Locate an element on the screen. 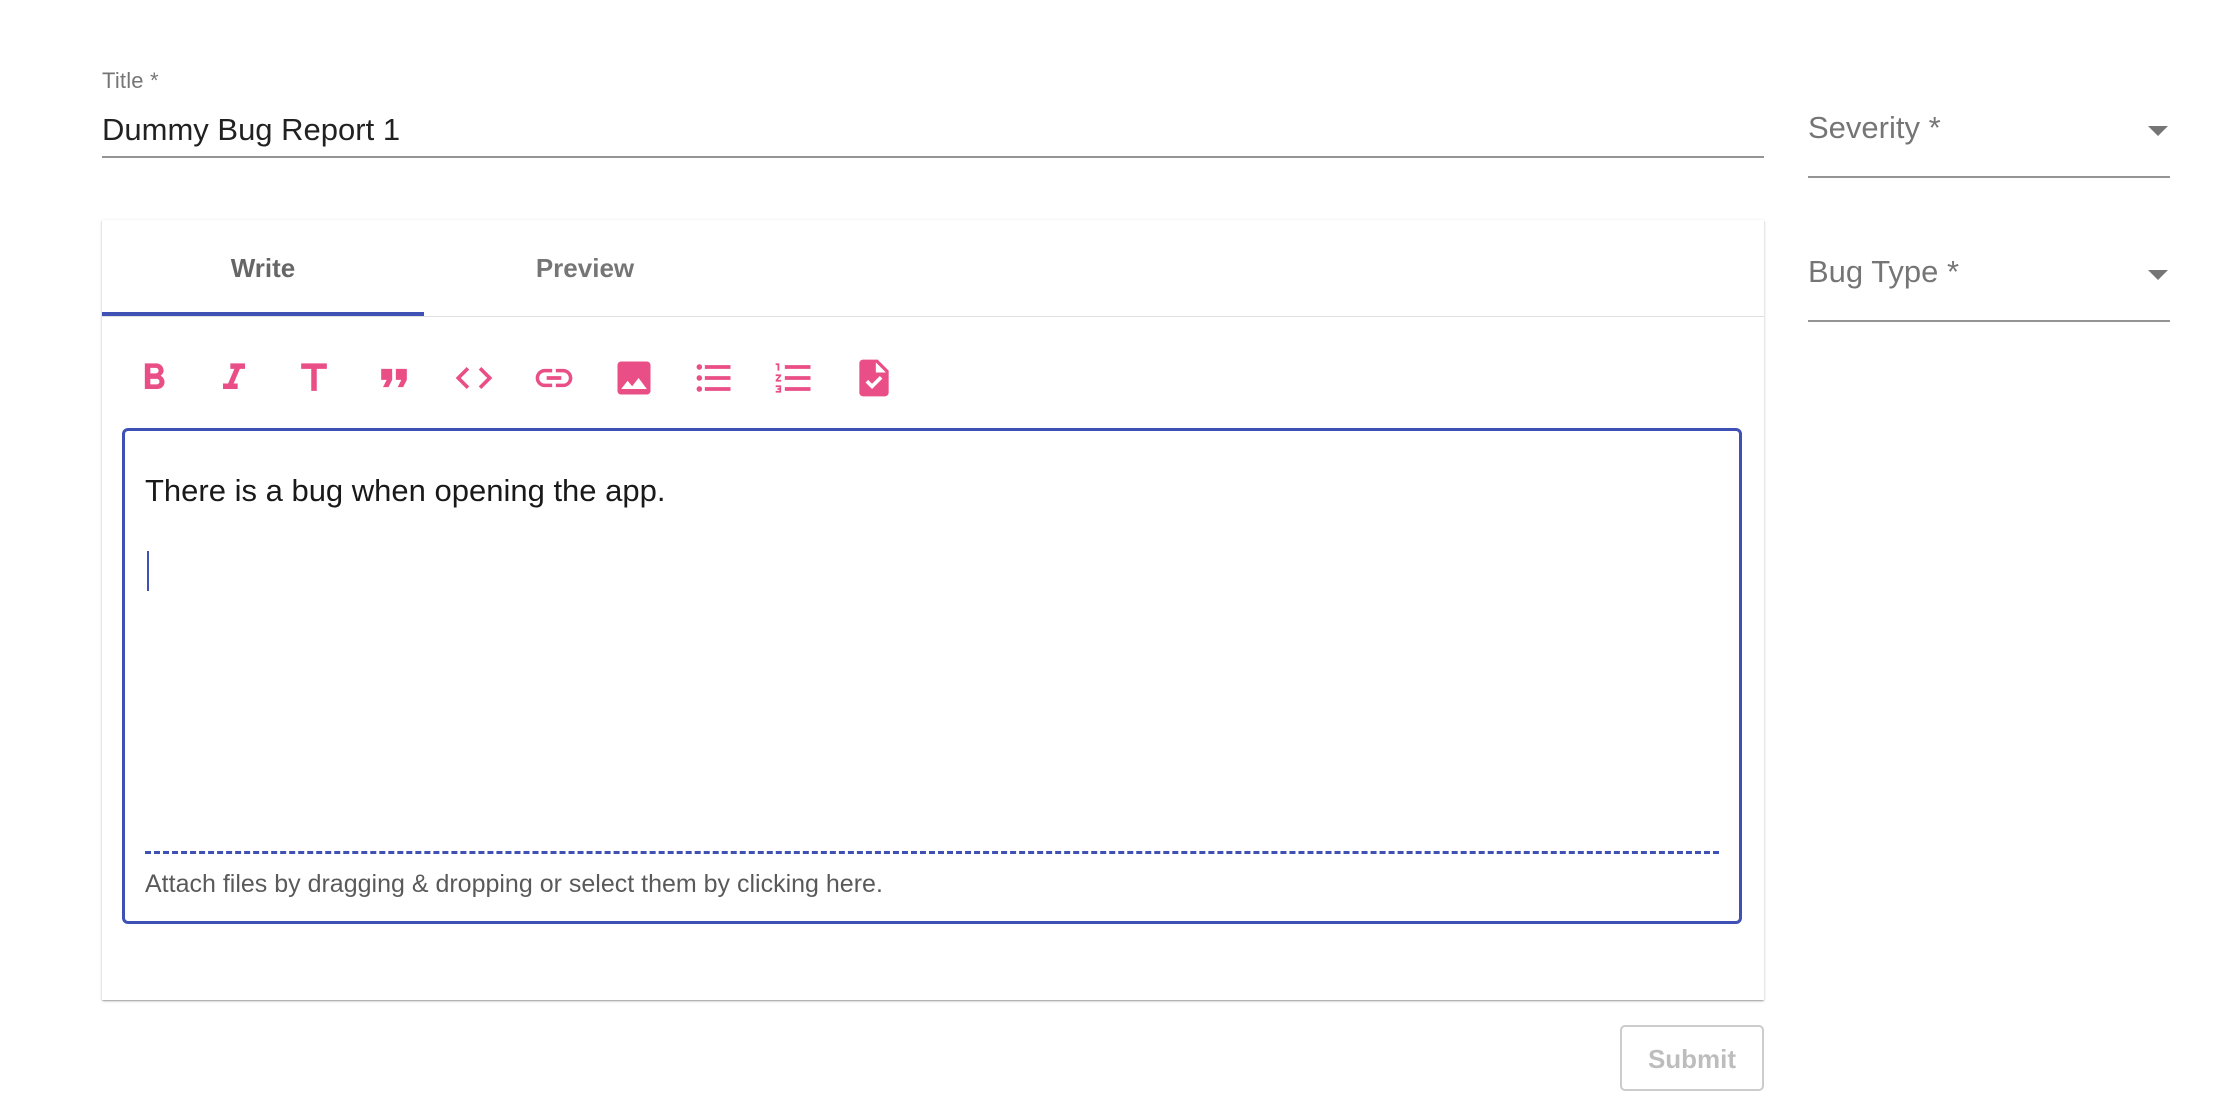  bold-icon is located at coordinates (154, 376).